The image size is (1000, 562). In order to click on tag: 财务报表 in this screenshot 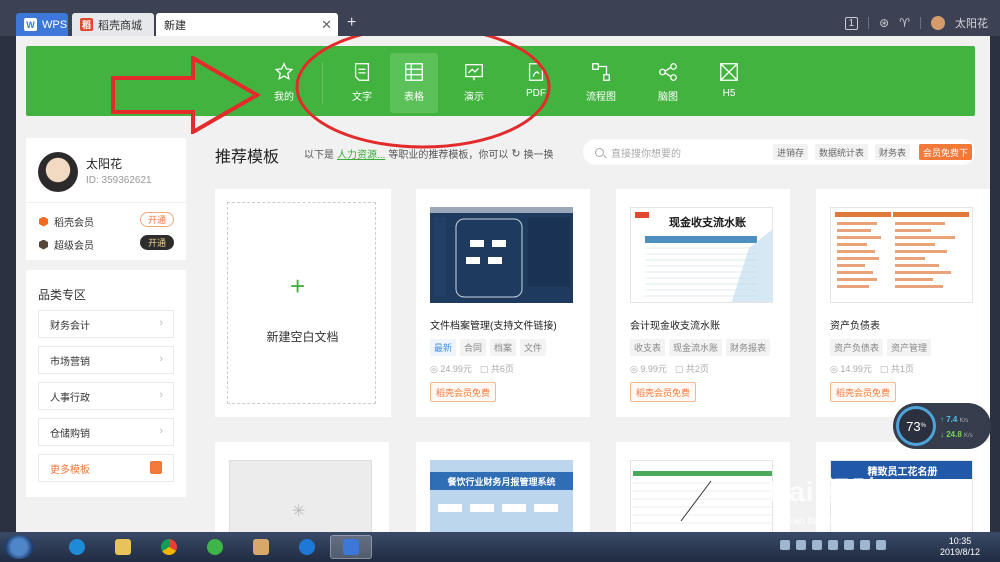, I will do `click(748, 347)`.